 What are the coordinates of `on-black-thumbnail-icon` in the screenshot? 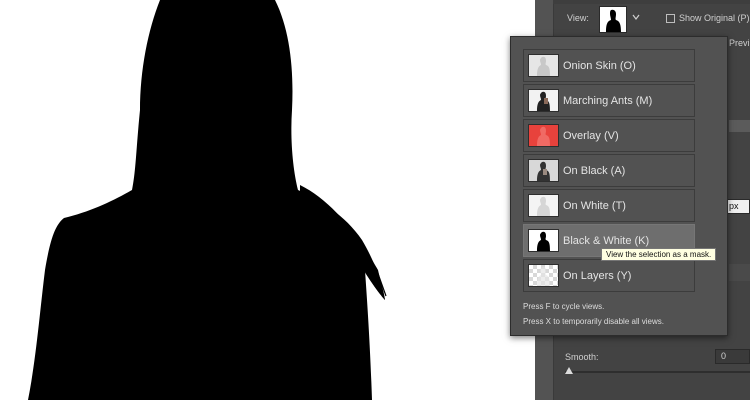 It's located at (543, 170).